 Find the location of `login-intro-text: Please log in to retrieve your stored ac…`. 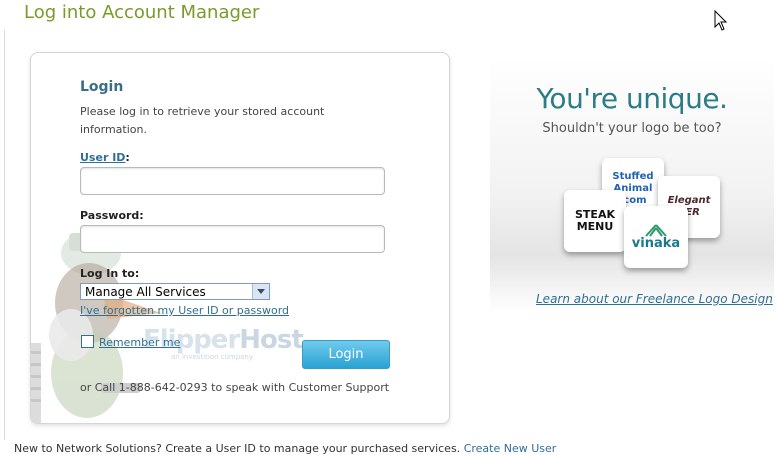

login-intro-text: Please log in to retrieve your stored ac… is located at coordinates (202, 120).